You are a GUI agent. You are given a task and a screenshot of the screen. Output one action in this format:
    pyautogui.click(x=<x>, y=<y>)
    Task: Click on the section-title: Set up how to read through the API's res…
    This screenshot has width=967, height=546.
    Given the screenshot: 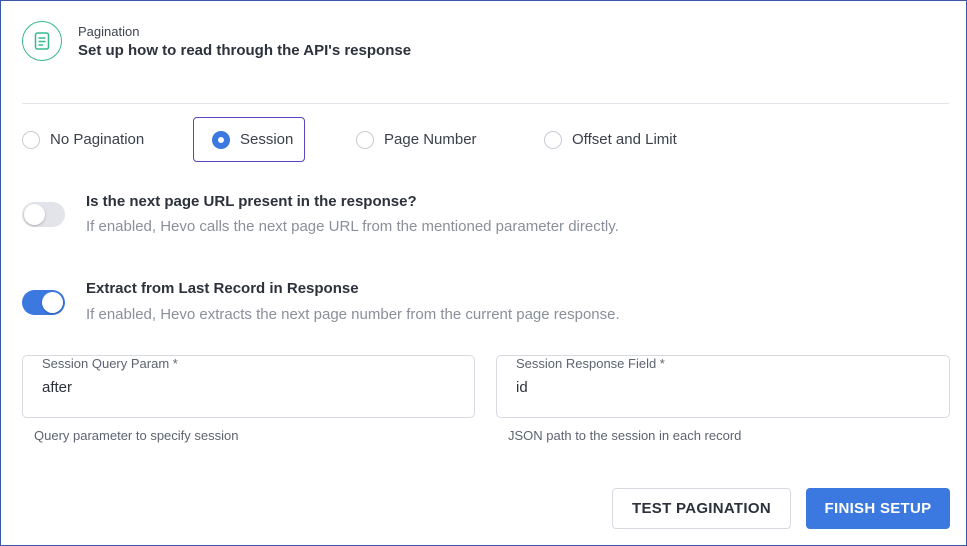 What is the action you would take?
    pyautogui.click(x=245, y=50)
    